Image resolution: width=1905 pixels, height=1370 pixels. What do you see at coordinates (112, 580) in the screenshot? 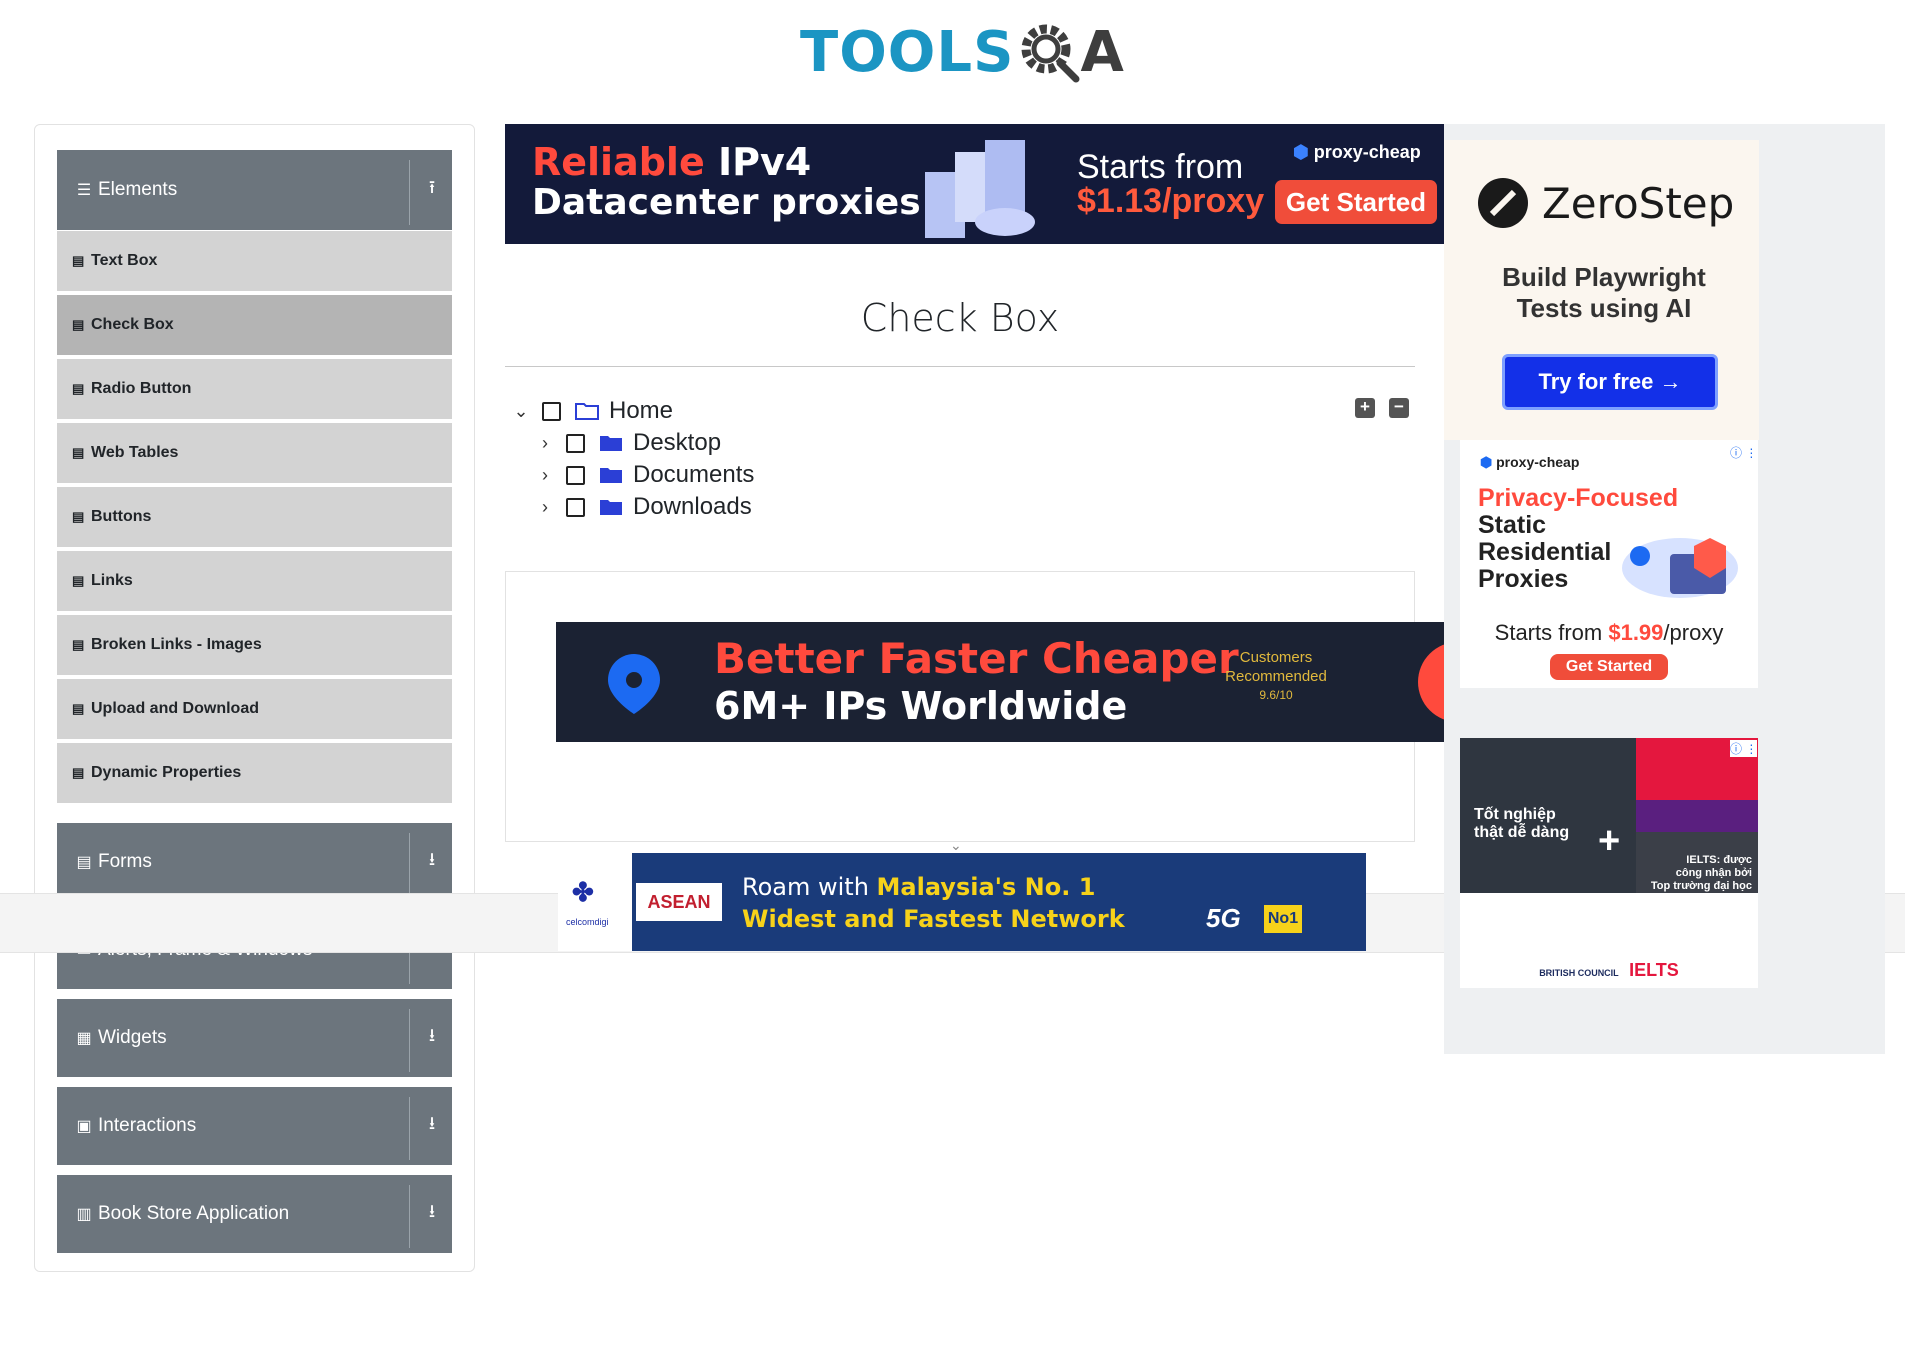
I see `menu-item-label: Links` at bounding box center [112, 580].